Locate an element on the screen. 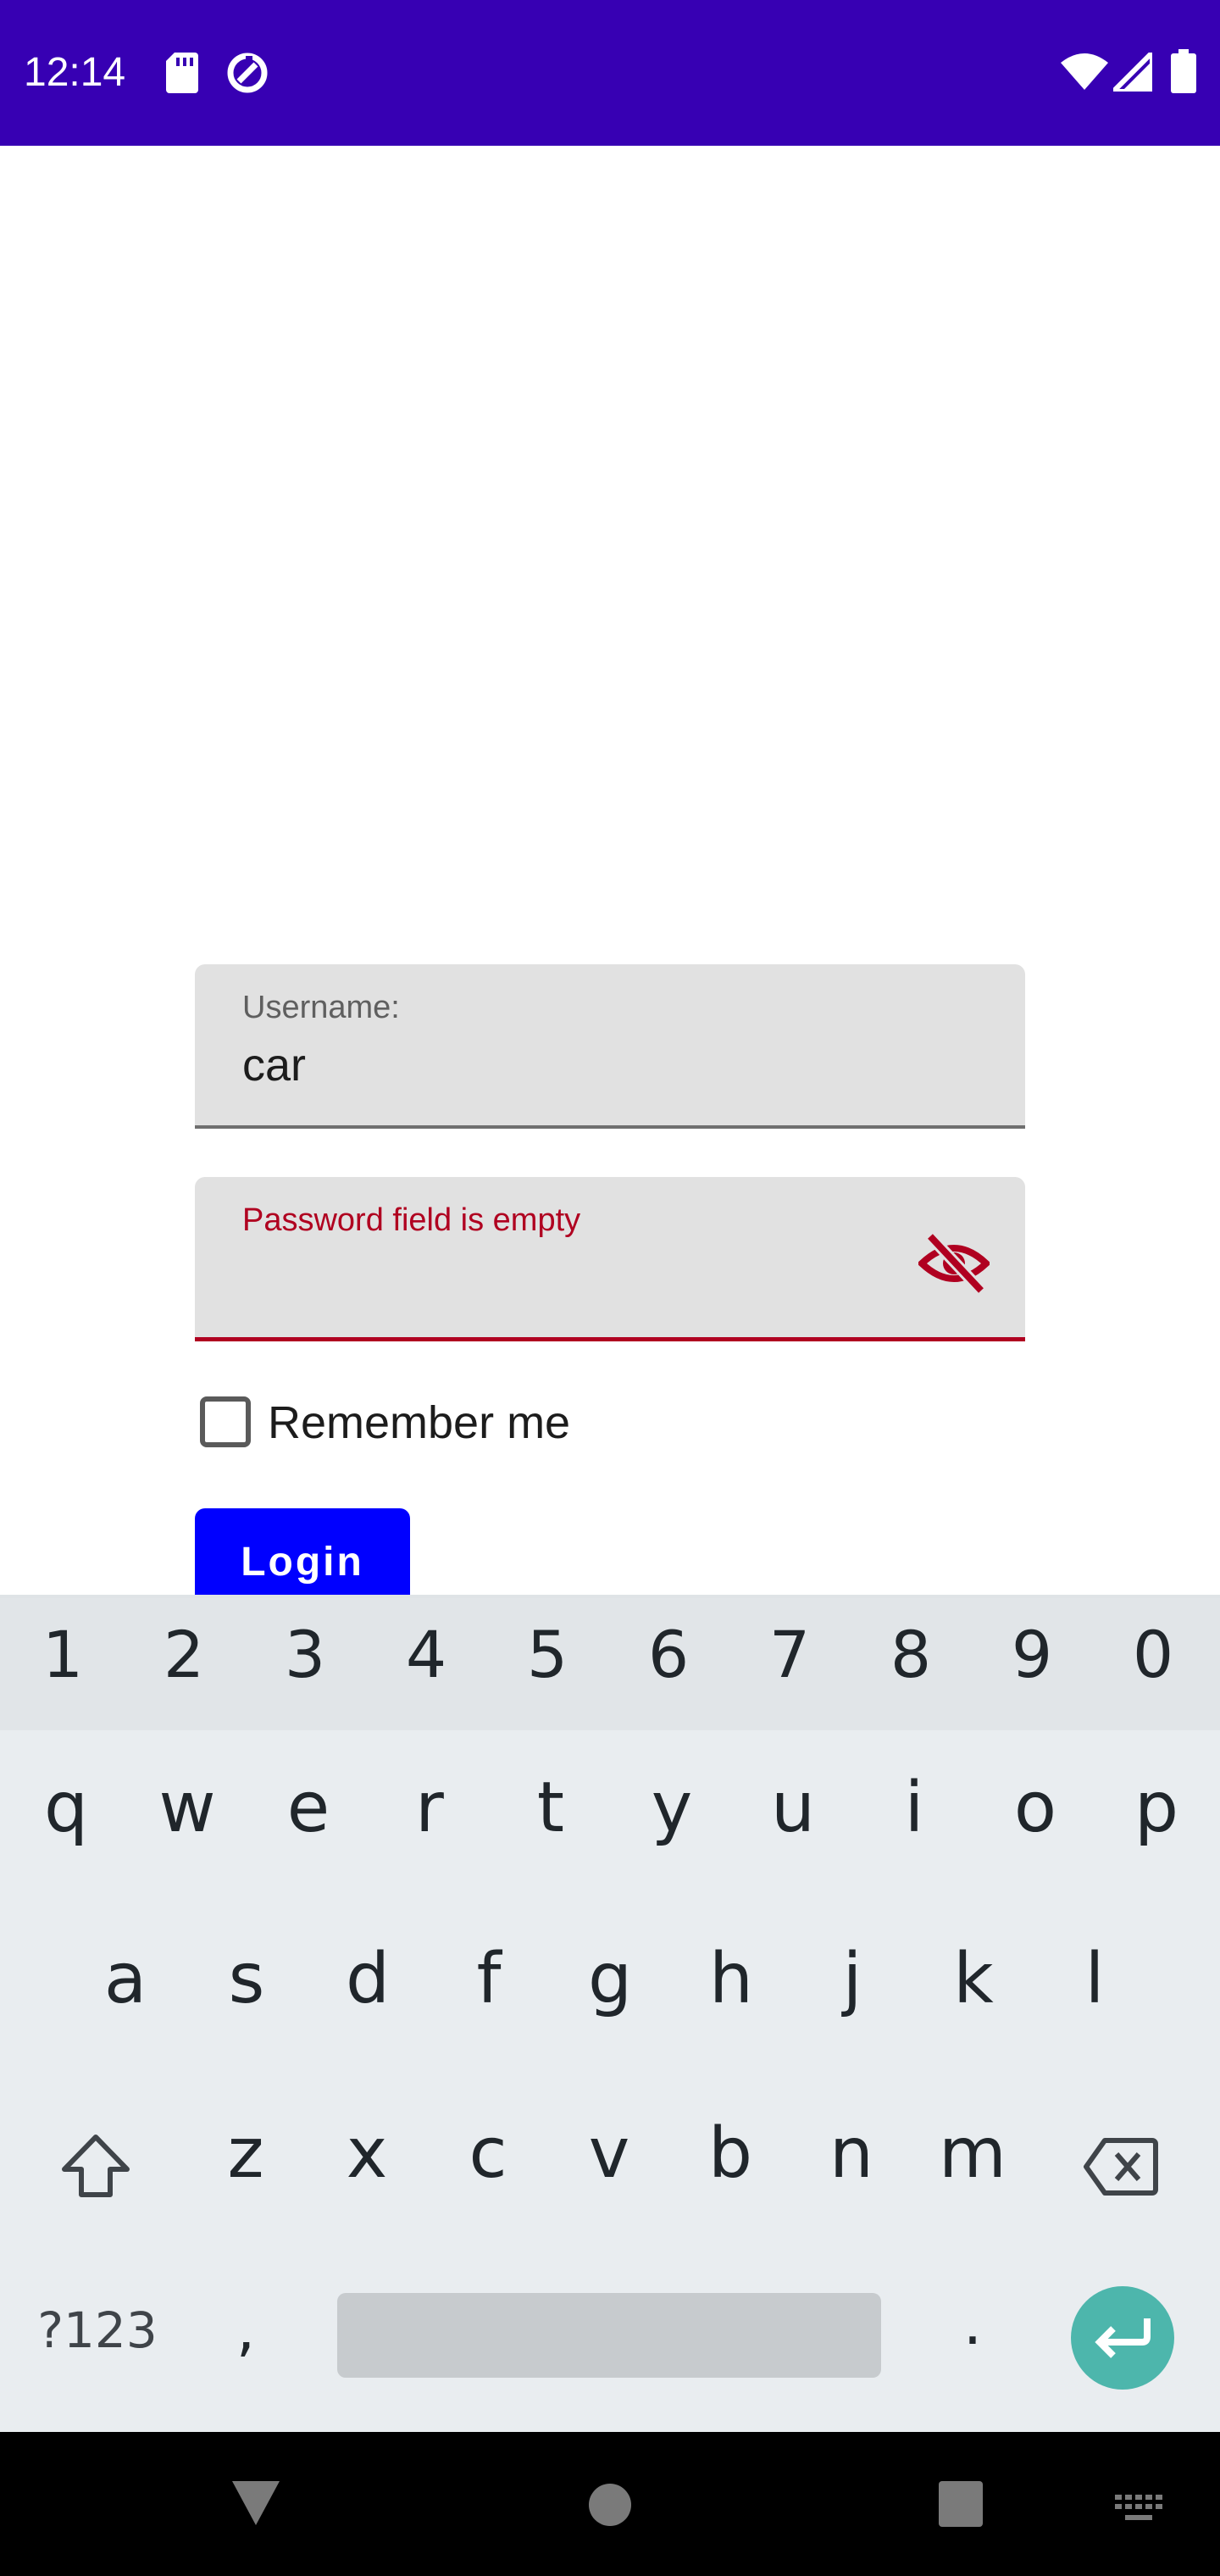 The height and width of the screenshot is (2576, 1220). key-w: w is located at coordinates (187, 1808).